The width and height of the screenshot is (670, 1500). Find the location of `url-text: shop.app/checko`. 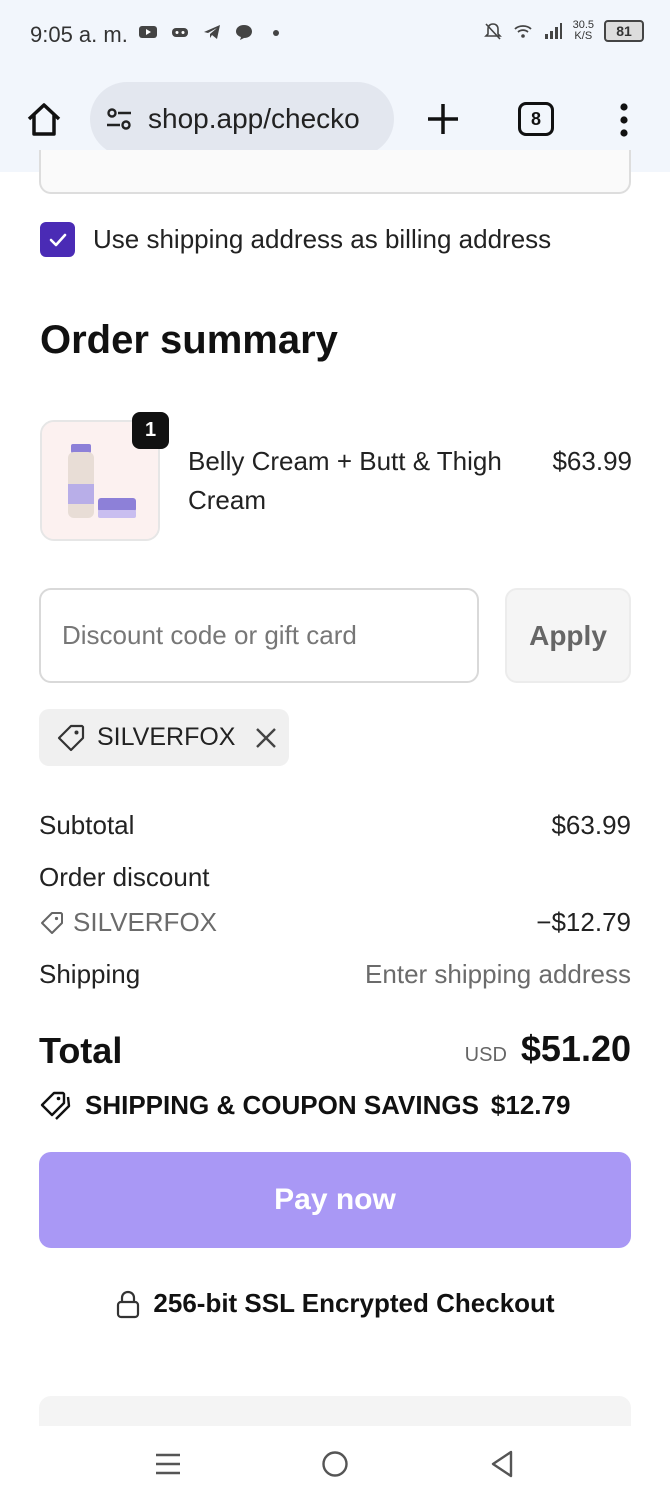

url-text: shop.app/checko is located at coordinates (254, 118).